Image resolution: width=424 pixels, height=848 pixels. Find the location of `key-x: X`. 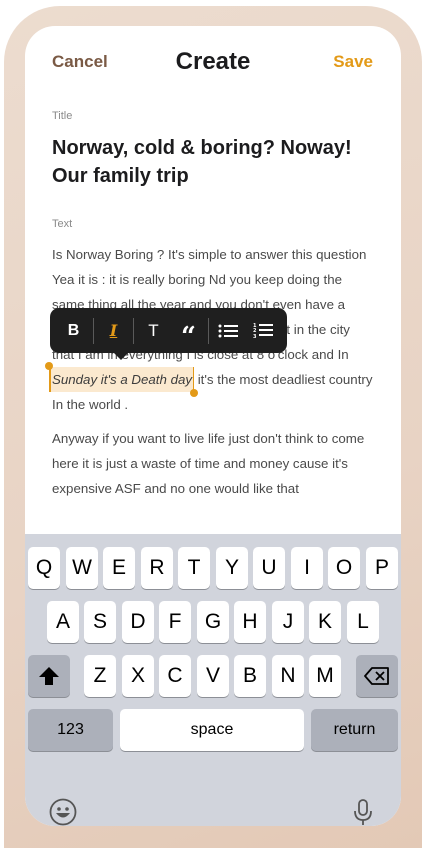

key-x: X is located at coordinates (138, 676).